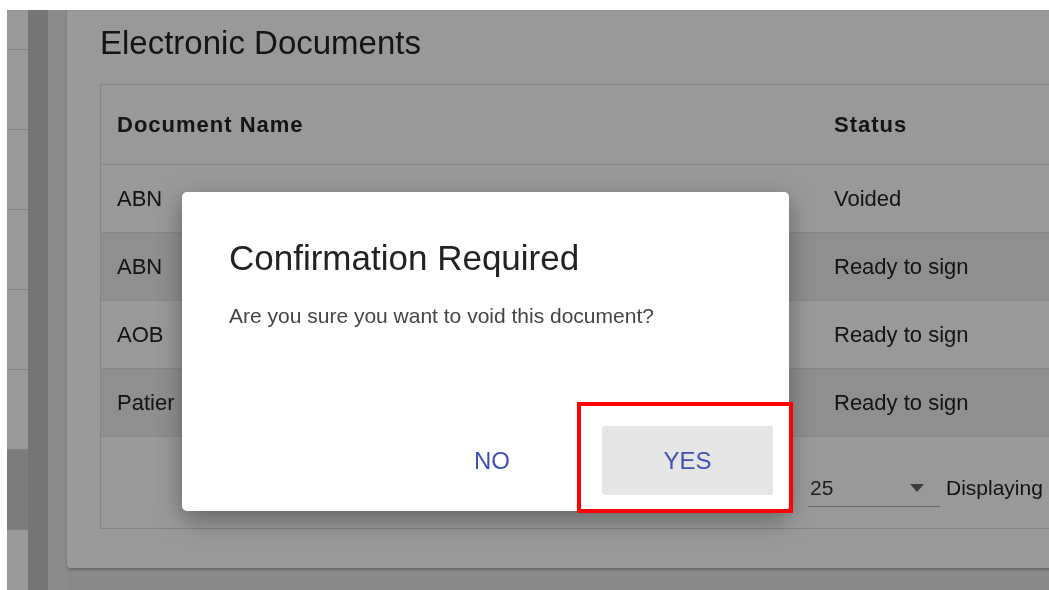 The height and width of the screenshot is (590, 1049). What do you see at coordinates (140, 334) in the screenshot?
I see `table-cell: AOB` at bounding box center [140, 334].